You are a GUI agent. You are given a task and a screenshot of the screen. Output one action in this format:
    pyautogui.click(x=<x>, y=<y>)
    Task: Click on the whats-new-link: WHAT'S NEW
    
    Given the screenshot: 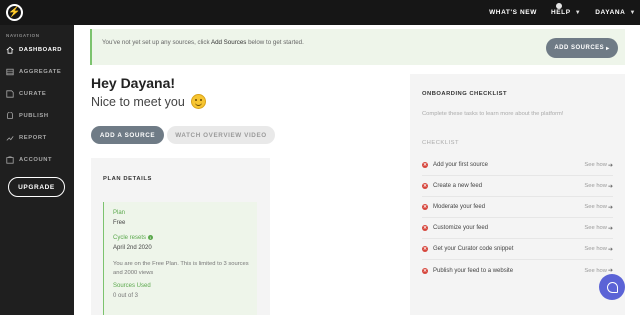 What is the action you would take?
    pyautogui.click(x=513, y=12)
    